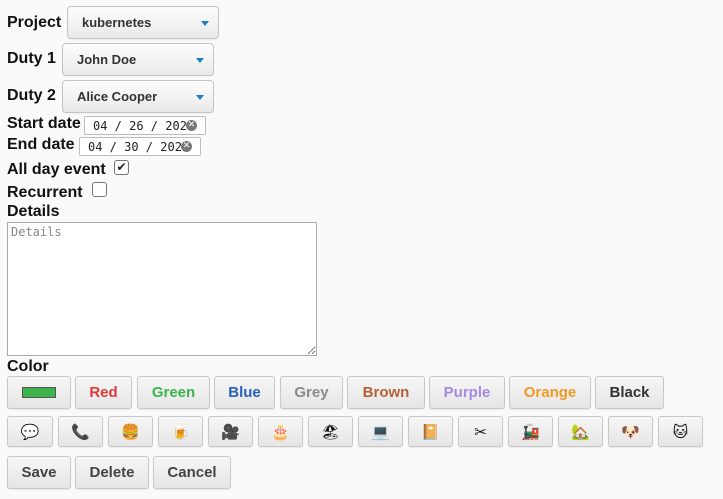 This screenshot has height=499, width=723. I want to click on color-swatch-button, so click(39, 392).